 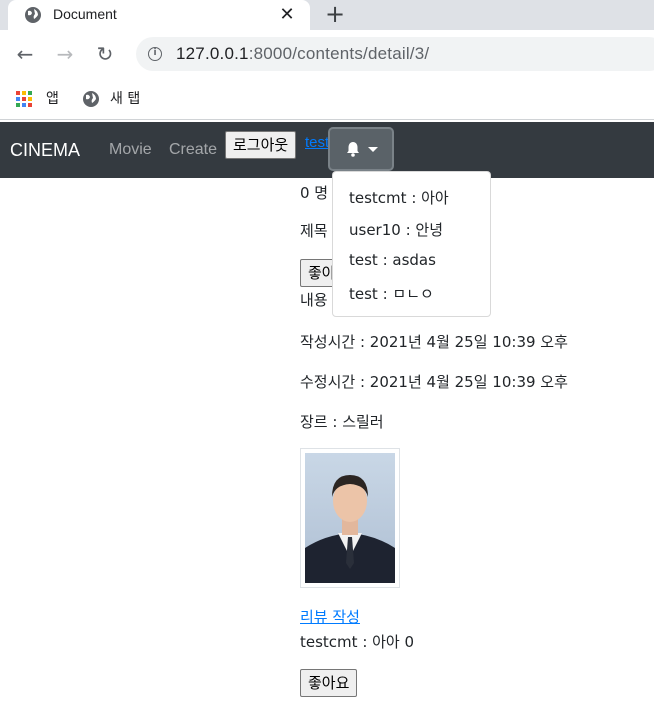 I want to click on bookmark-apps-label: 앱, so click(x=52, y=99).